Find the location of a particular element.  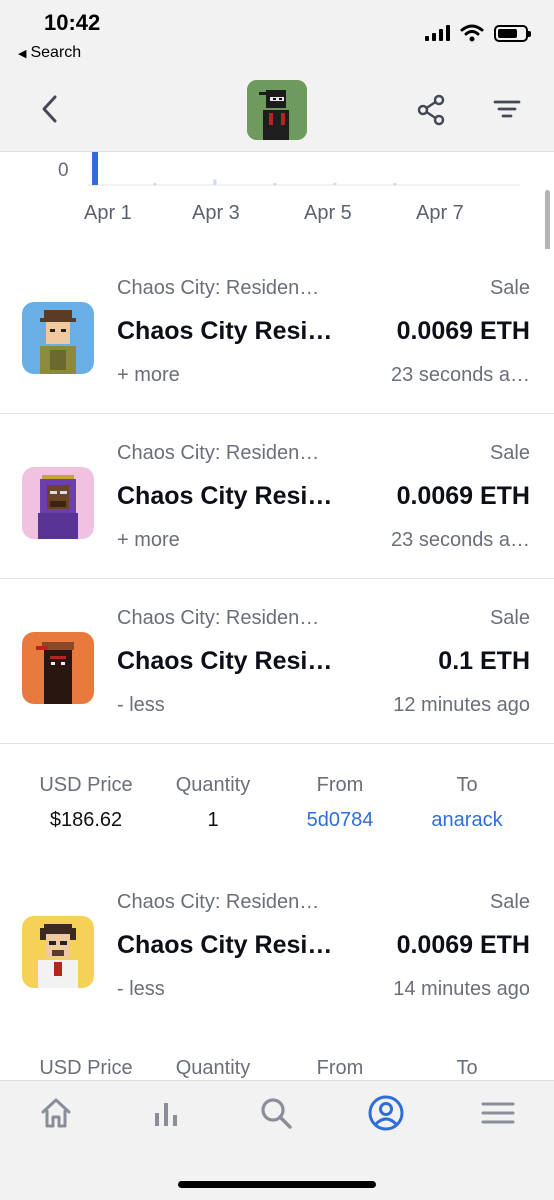

to-column: To is located at coordinates (467, 1068).